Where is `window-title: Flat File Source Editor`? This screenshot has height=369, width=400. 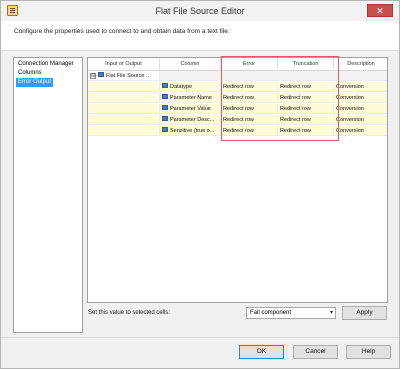
window-title: Flat File Source Editor is located at coordinates (200, 11).